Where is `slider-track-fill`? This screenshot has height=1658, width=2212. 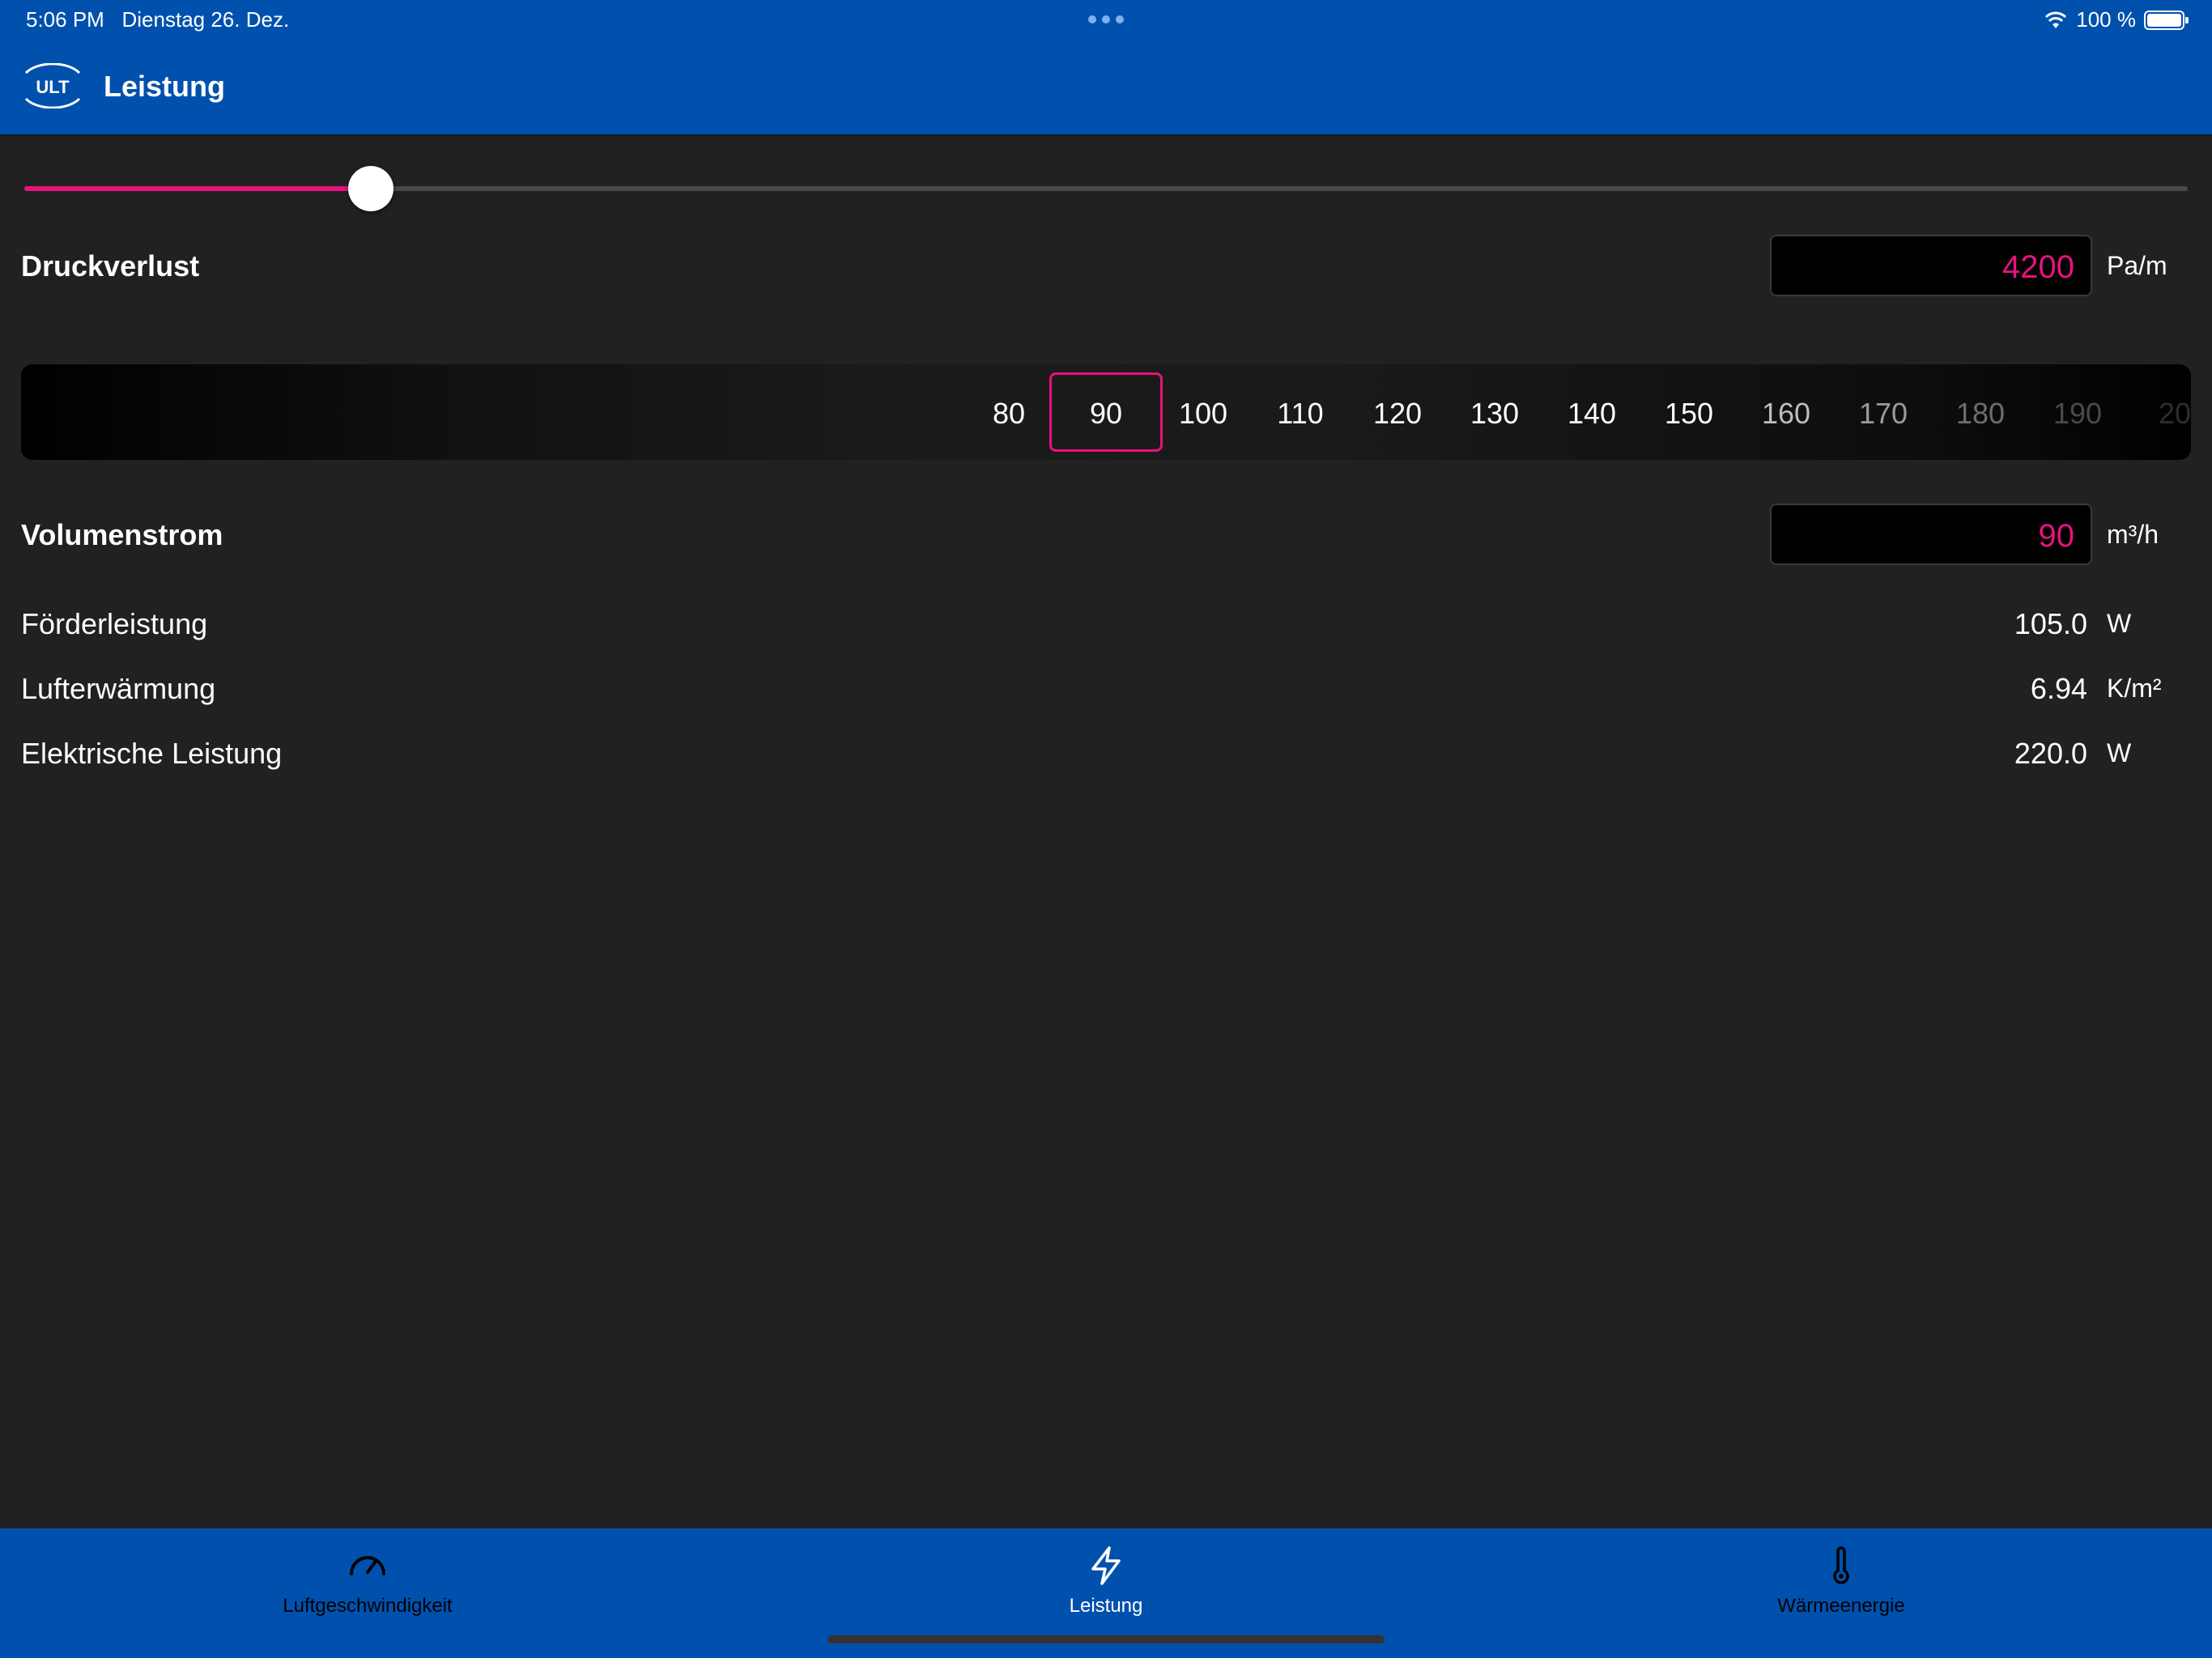 slider-track-fill is located at coordinates (198, 188).